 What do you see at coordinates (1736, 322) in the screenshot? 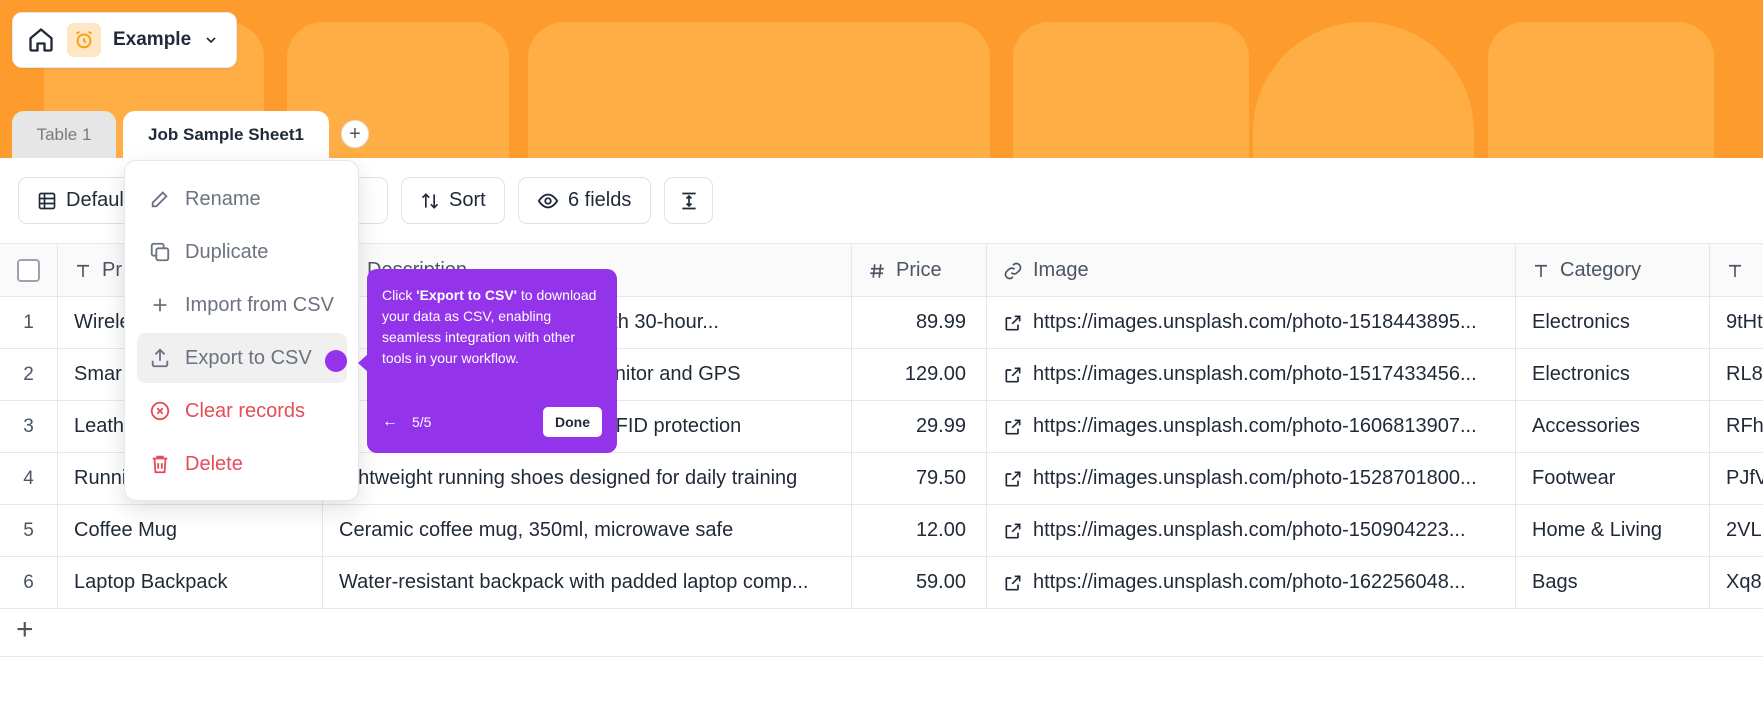
I see `cell-extra: 9tHt` at bounding box center [1736, 322].